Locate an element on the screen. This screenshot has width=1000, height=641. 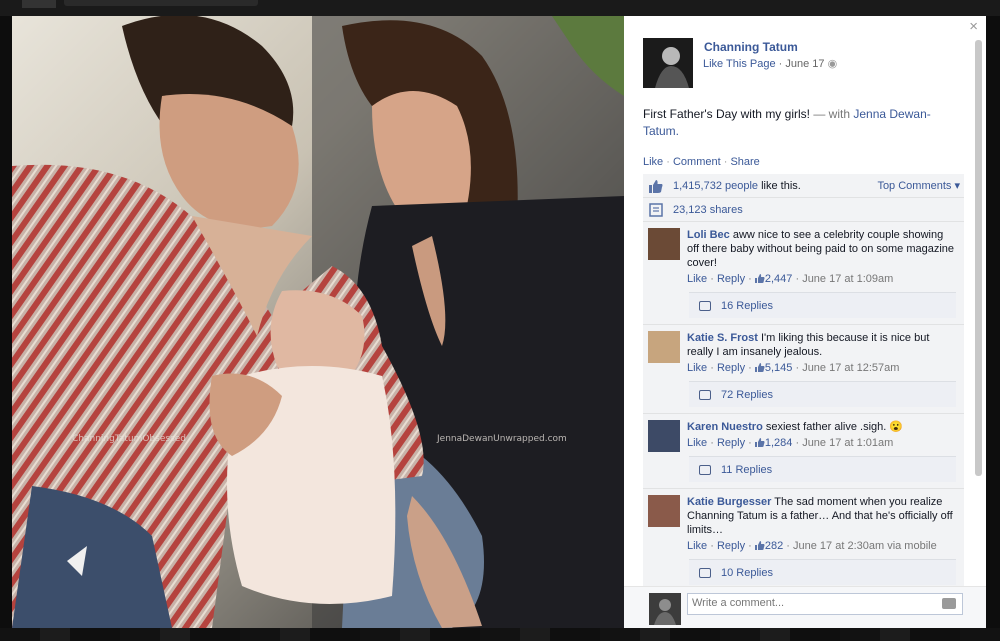
scrollbar-thumb is located at coordinates (978, 258).